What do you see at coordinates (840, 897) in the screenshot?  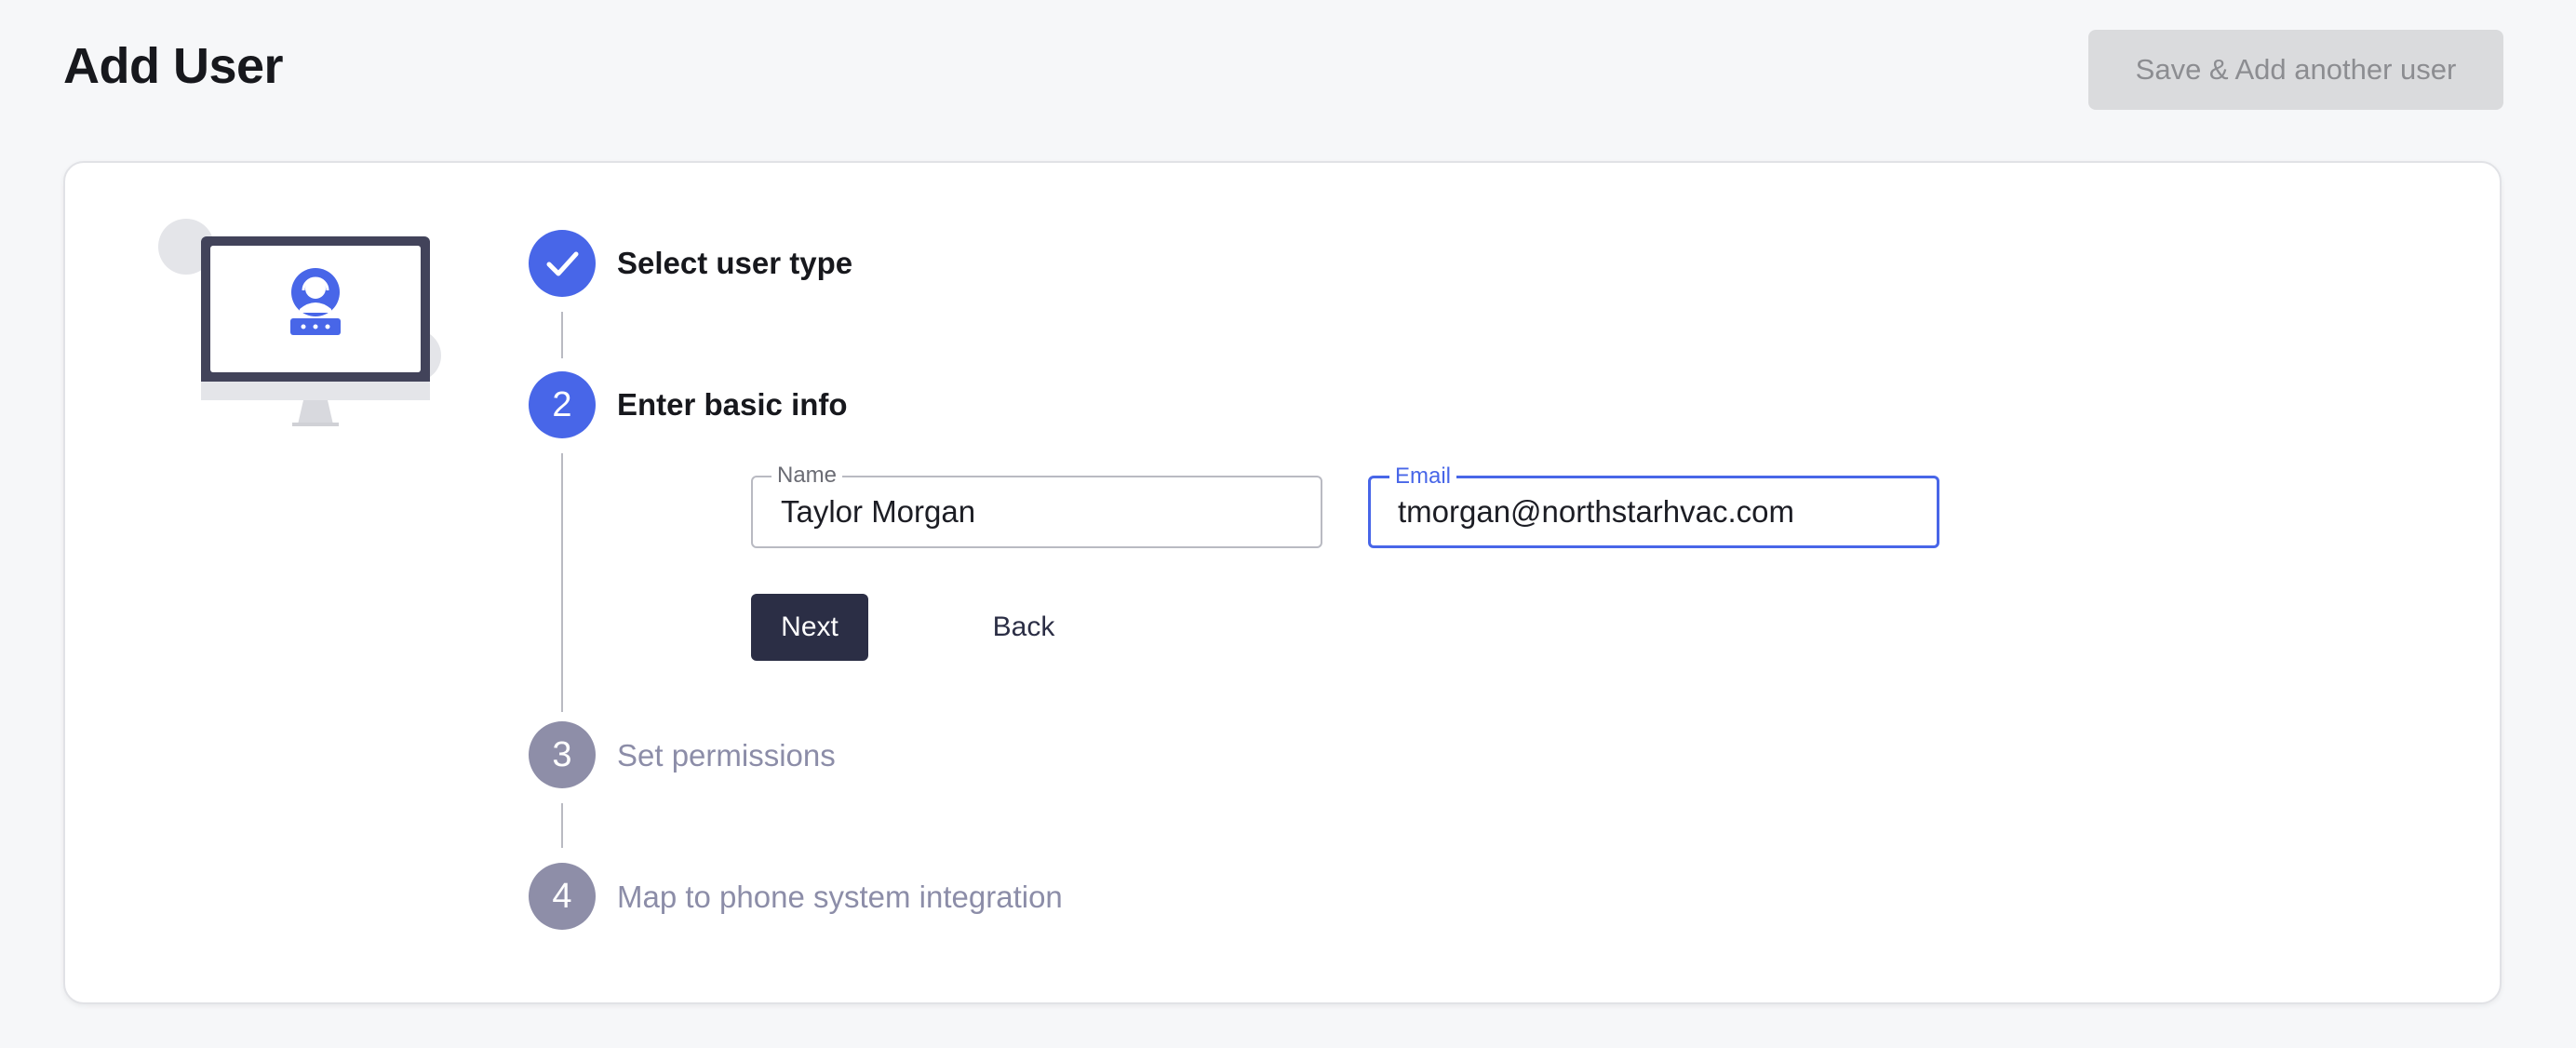 I see `step-4-label: Map to phone system integration` at bounding box center [840, 897].